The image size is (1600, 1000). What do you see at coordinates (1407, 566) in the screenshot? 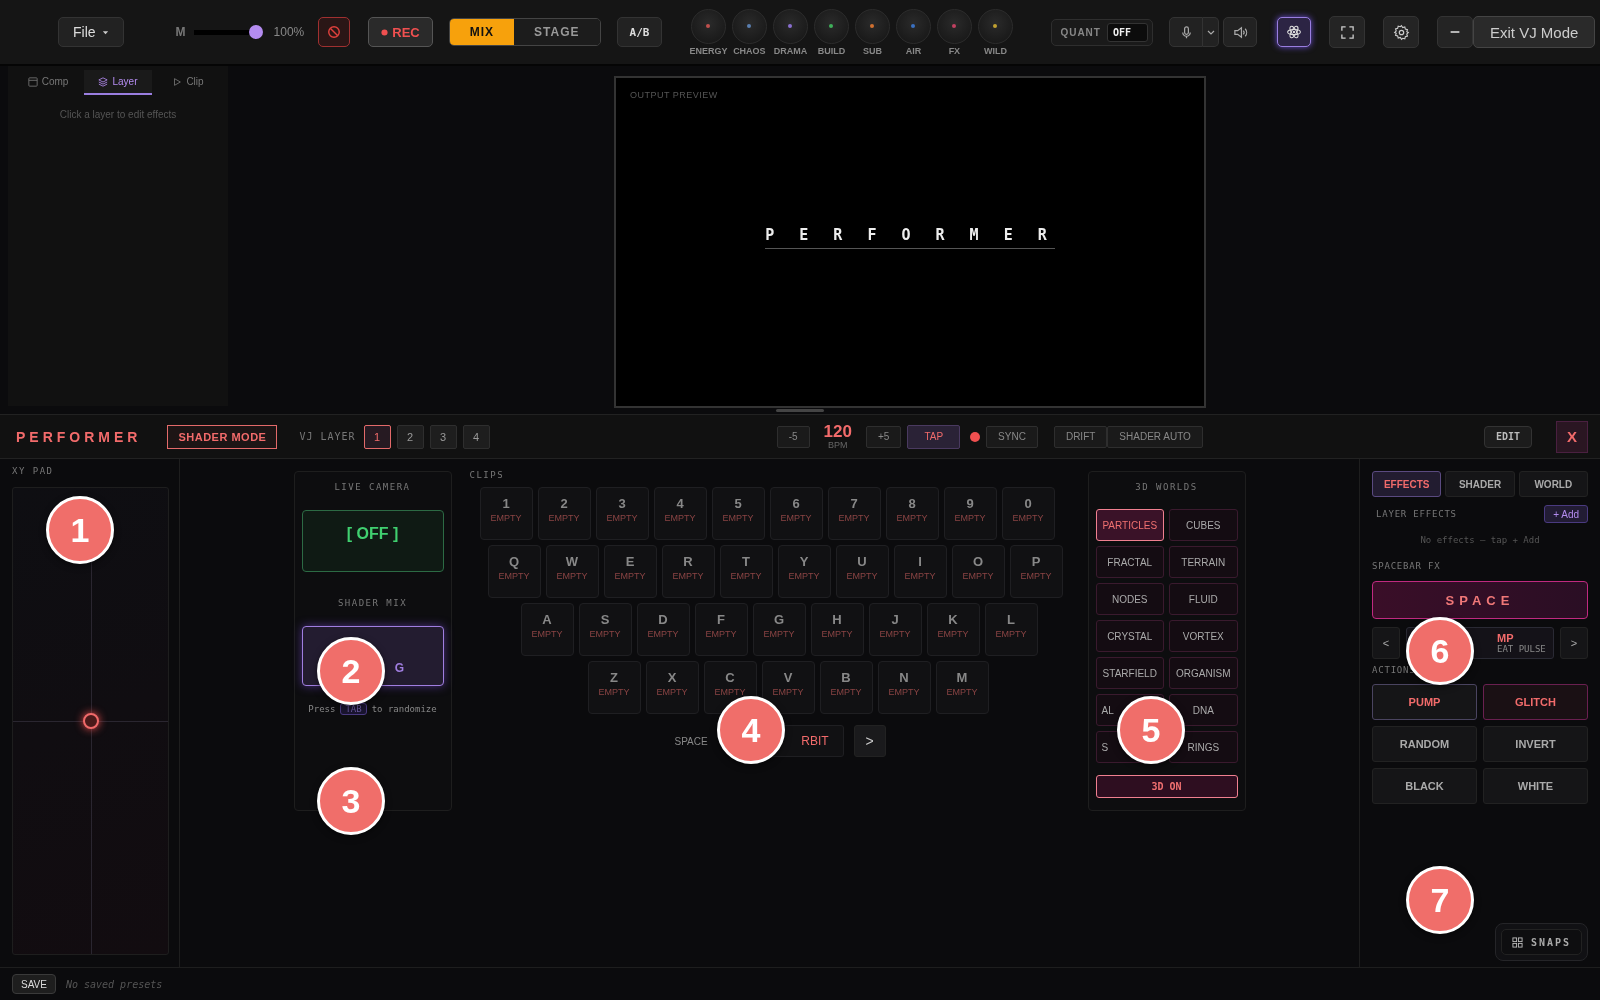
I see `spacebar-fx-label: SPACEBAR FX` at bounding box center [1407, 566].